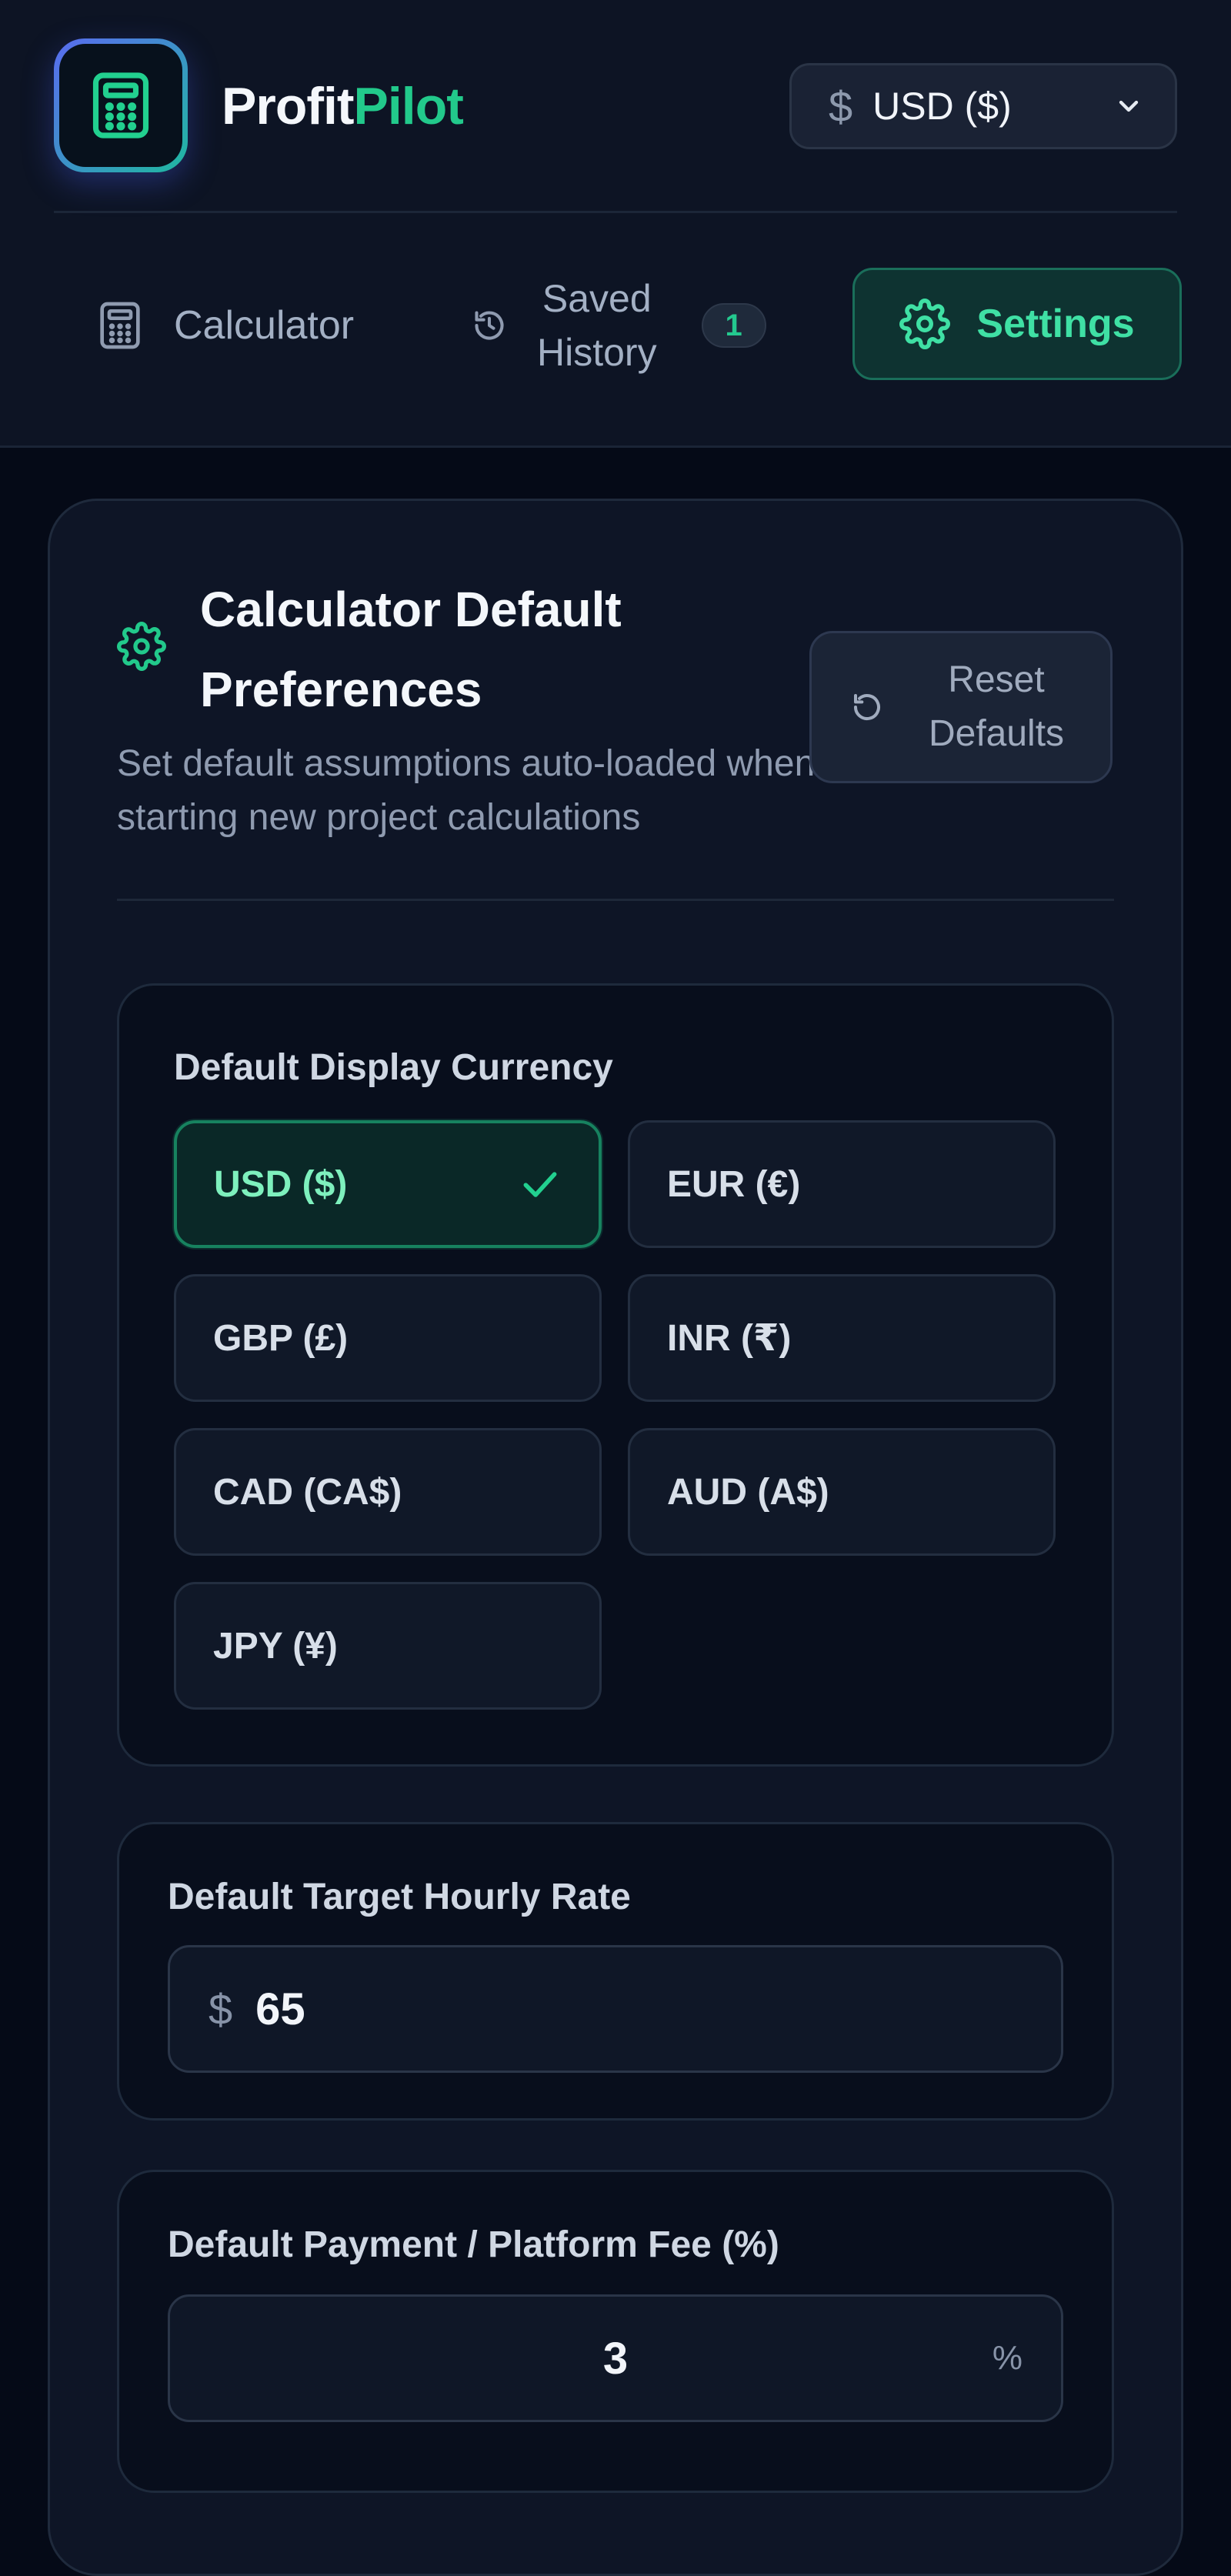 Image resolution: width=1231 pixels, height=2576 pixels. I want to click on check-icon, so click(540, 1184).